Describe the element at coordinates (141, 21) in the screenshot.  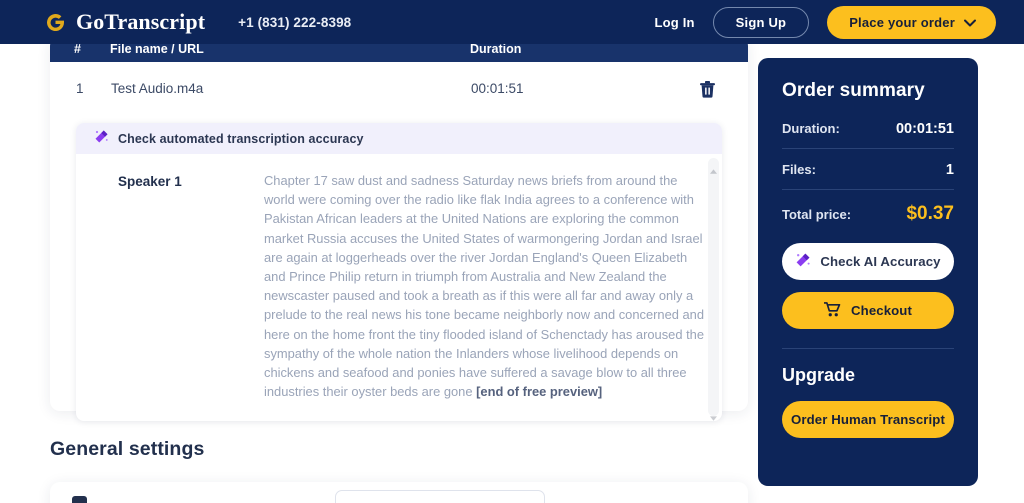
I see `brand-name: GoTranscript` at that location.